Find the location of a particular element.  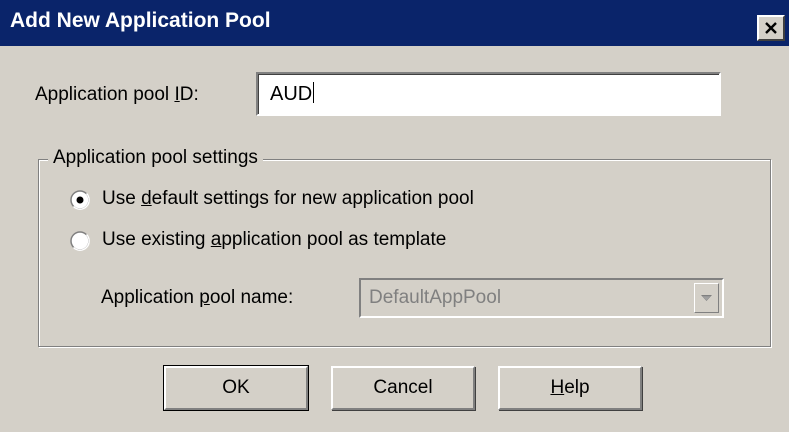

title-bar: Add New Application Pool is located at coordinates (394, 23).